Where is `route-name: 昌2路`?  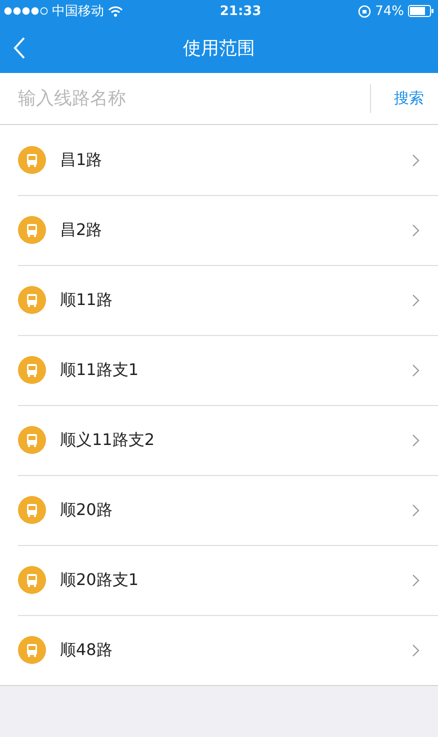 route-name: 昌2路 is located at coordinates (229, 230).